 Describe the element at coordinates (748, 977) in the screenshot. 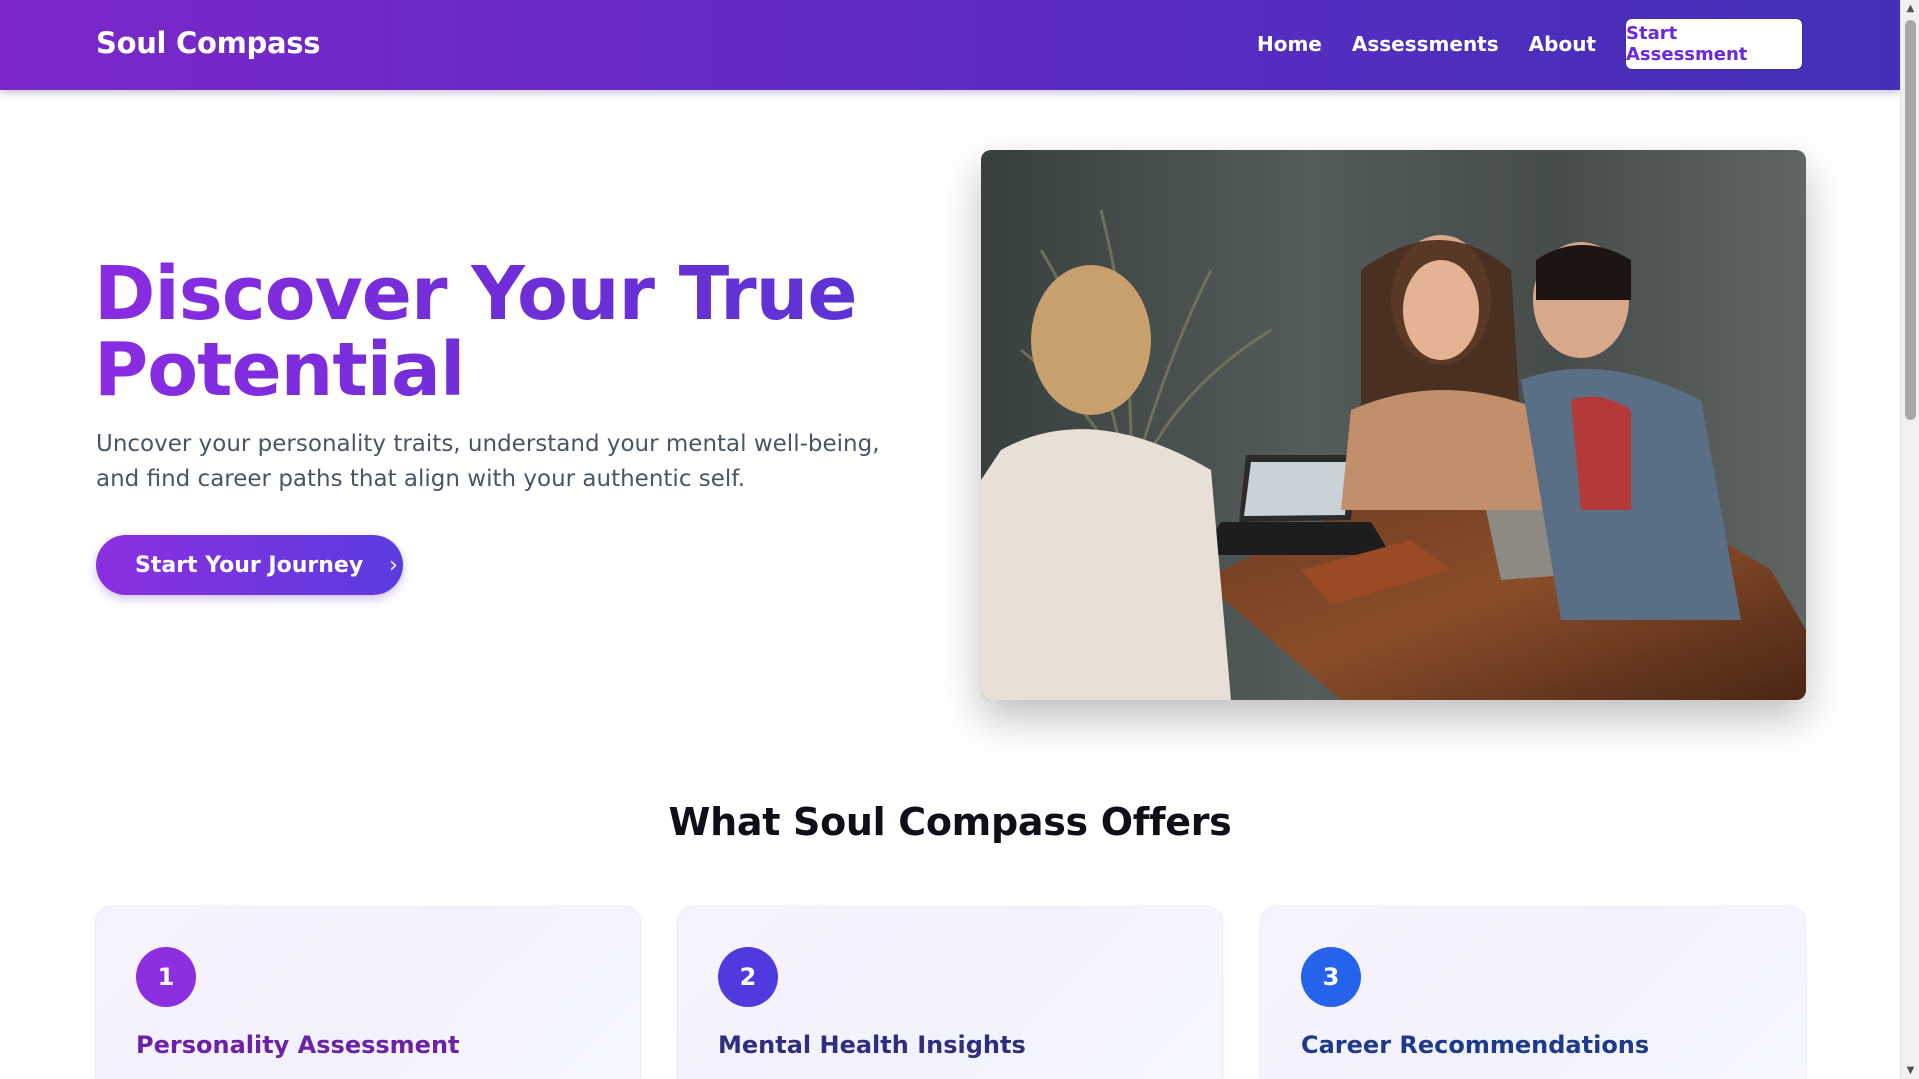

I see `offer-number-badge: 2` at that location.